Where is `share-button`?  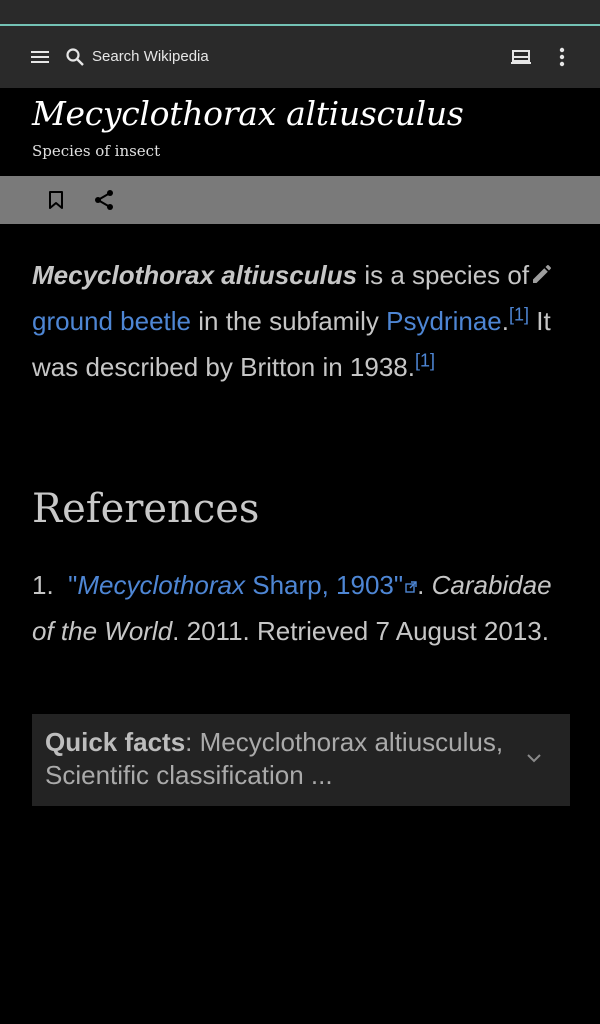 share-button is located at coordinates (104, 200).